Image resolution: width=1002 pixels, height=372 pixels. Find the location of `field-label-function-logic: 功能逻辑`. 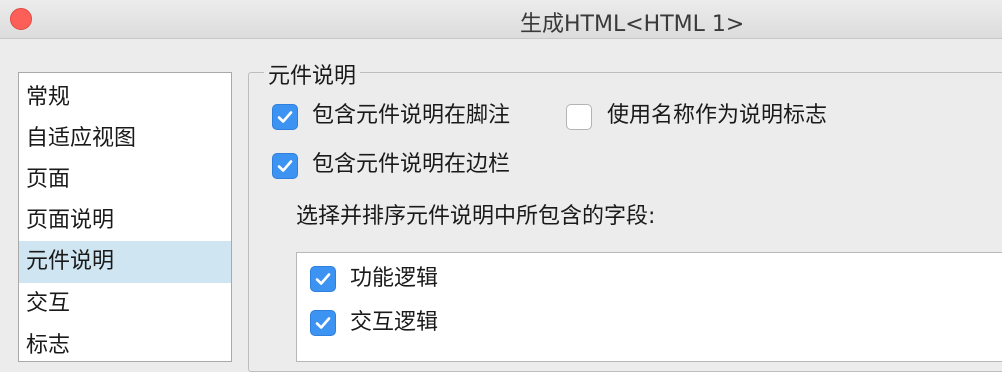

field-label-function-logic: 功能逻辑 is located at coordinates (394, 278).